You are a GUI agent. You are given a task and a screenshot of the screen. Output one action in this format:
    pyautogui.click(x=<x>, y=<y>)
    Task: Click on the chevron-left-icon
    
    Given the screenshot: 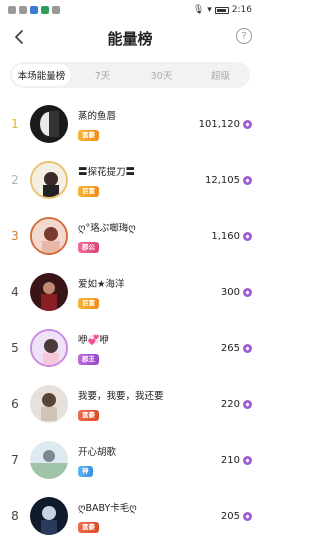 What is the action you would take?
    pyautogui.click(x=19, y=37)
    